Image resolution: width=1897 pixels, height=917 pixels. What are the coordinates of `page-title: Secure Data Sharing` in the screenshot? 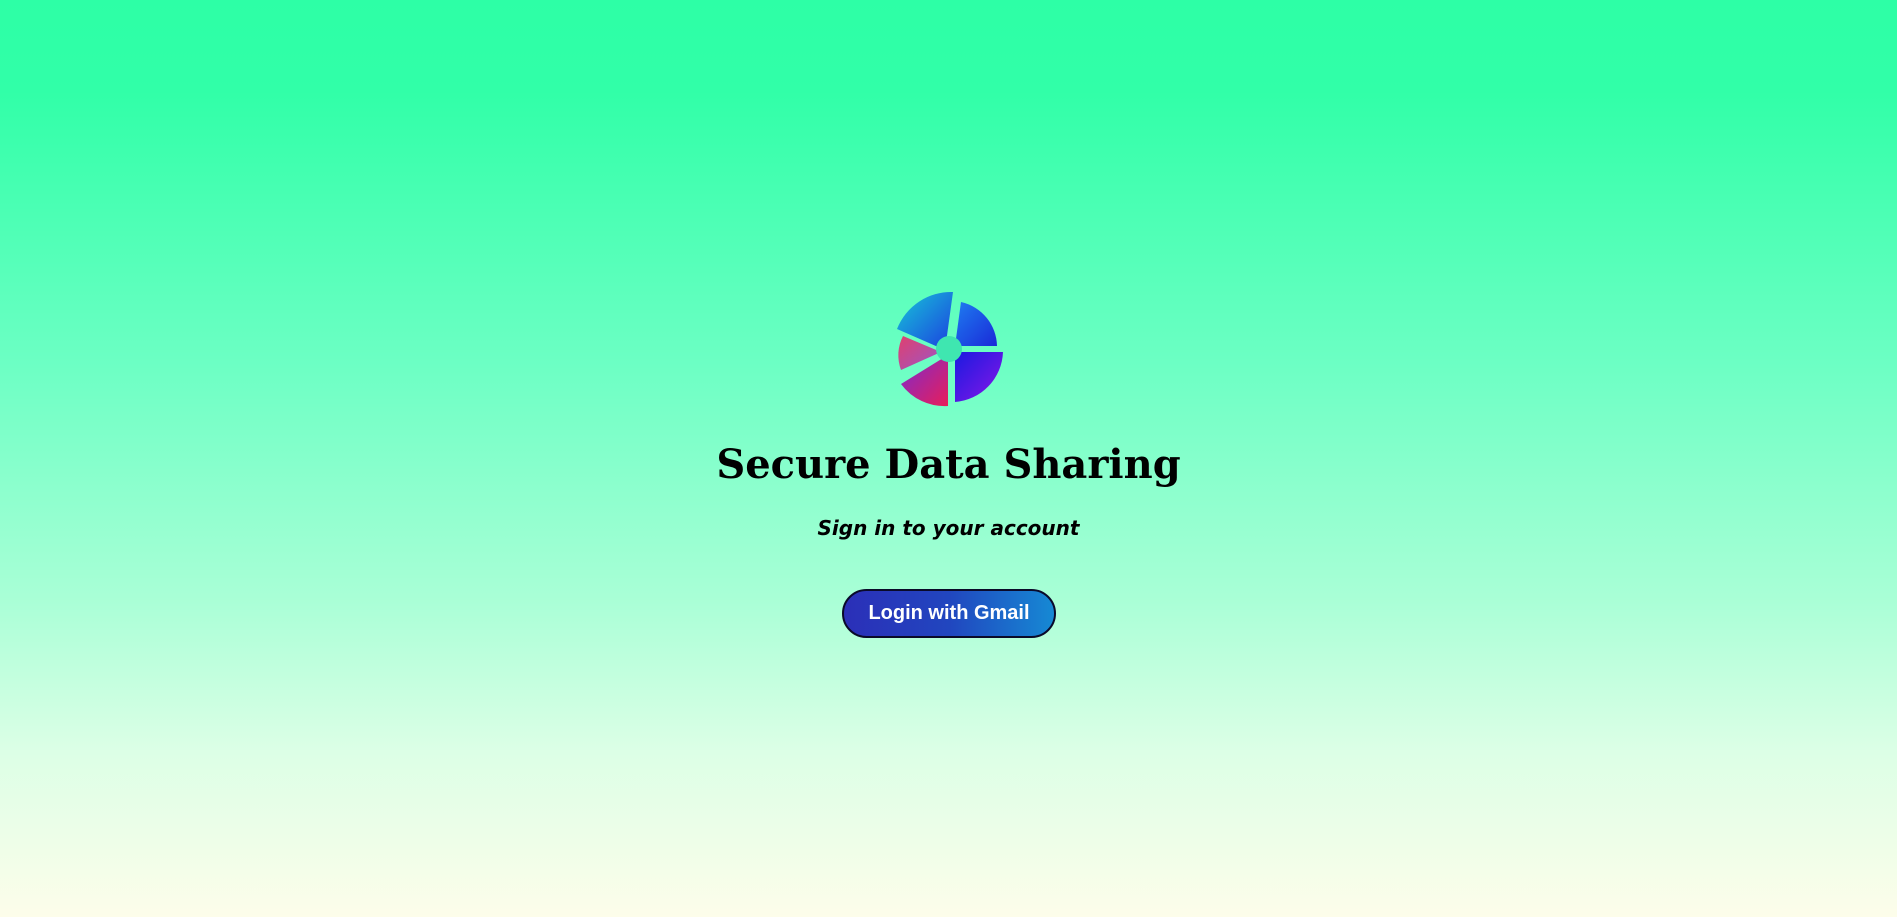 It's located at (948, 464).